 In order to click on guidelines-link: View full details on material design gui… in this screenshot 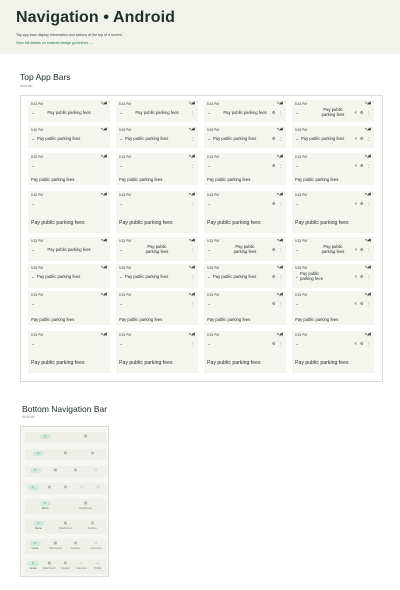, I will do `click(54, 43)`.